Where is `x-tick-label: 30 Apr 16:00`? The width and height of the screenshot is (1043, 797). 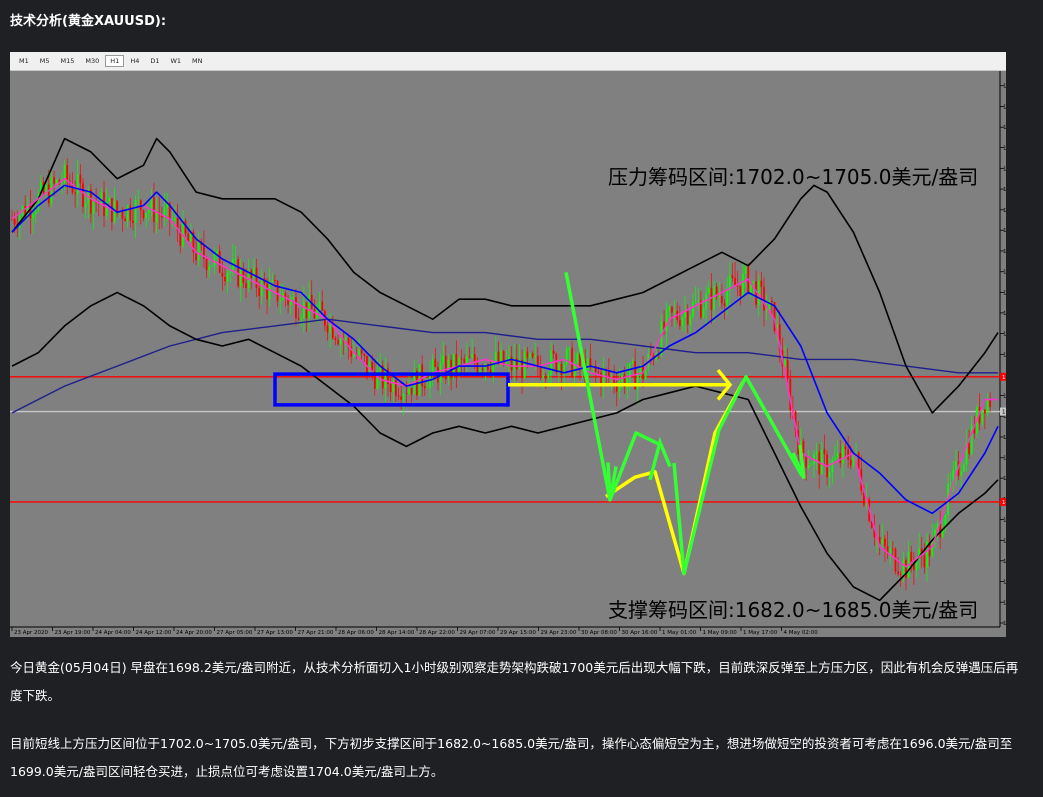 x-tick-label: 30 Apr 16:00 is located at coordinates (640, 633).